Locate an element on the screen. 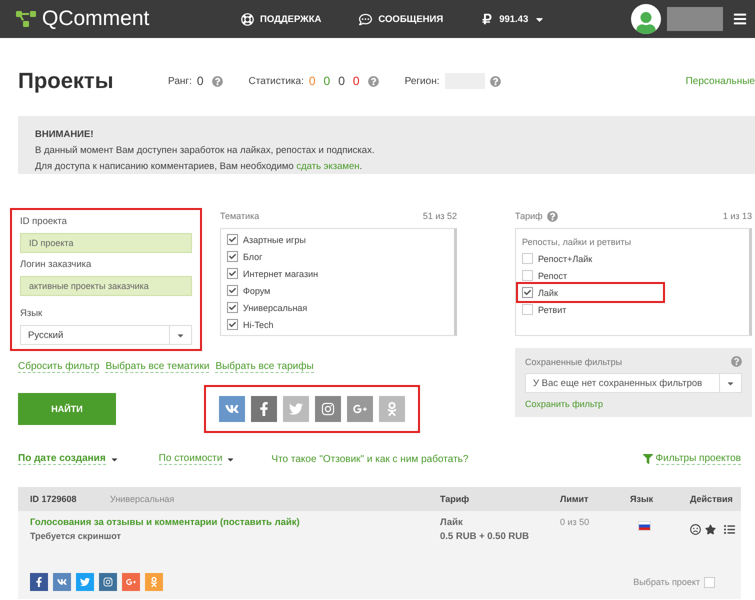 Image resolution: width=755 pixels, height=600 pixels. topics-label: Тематика is located at coordinates (240, 216).